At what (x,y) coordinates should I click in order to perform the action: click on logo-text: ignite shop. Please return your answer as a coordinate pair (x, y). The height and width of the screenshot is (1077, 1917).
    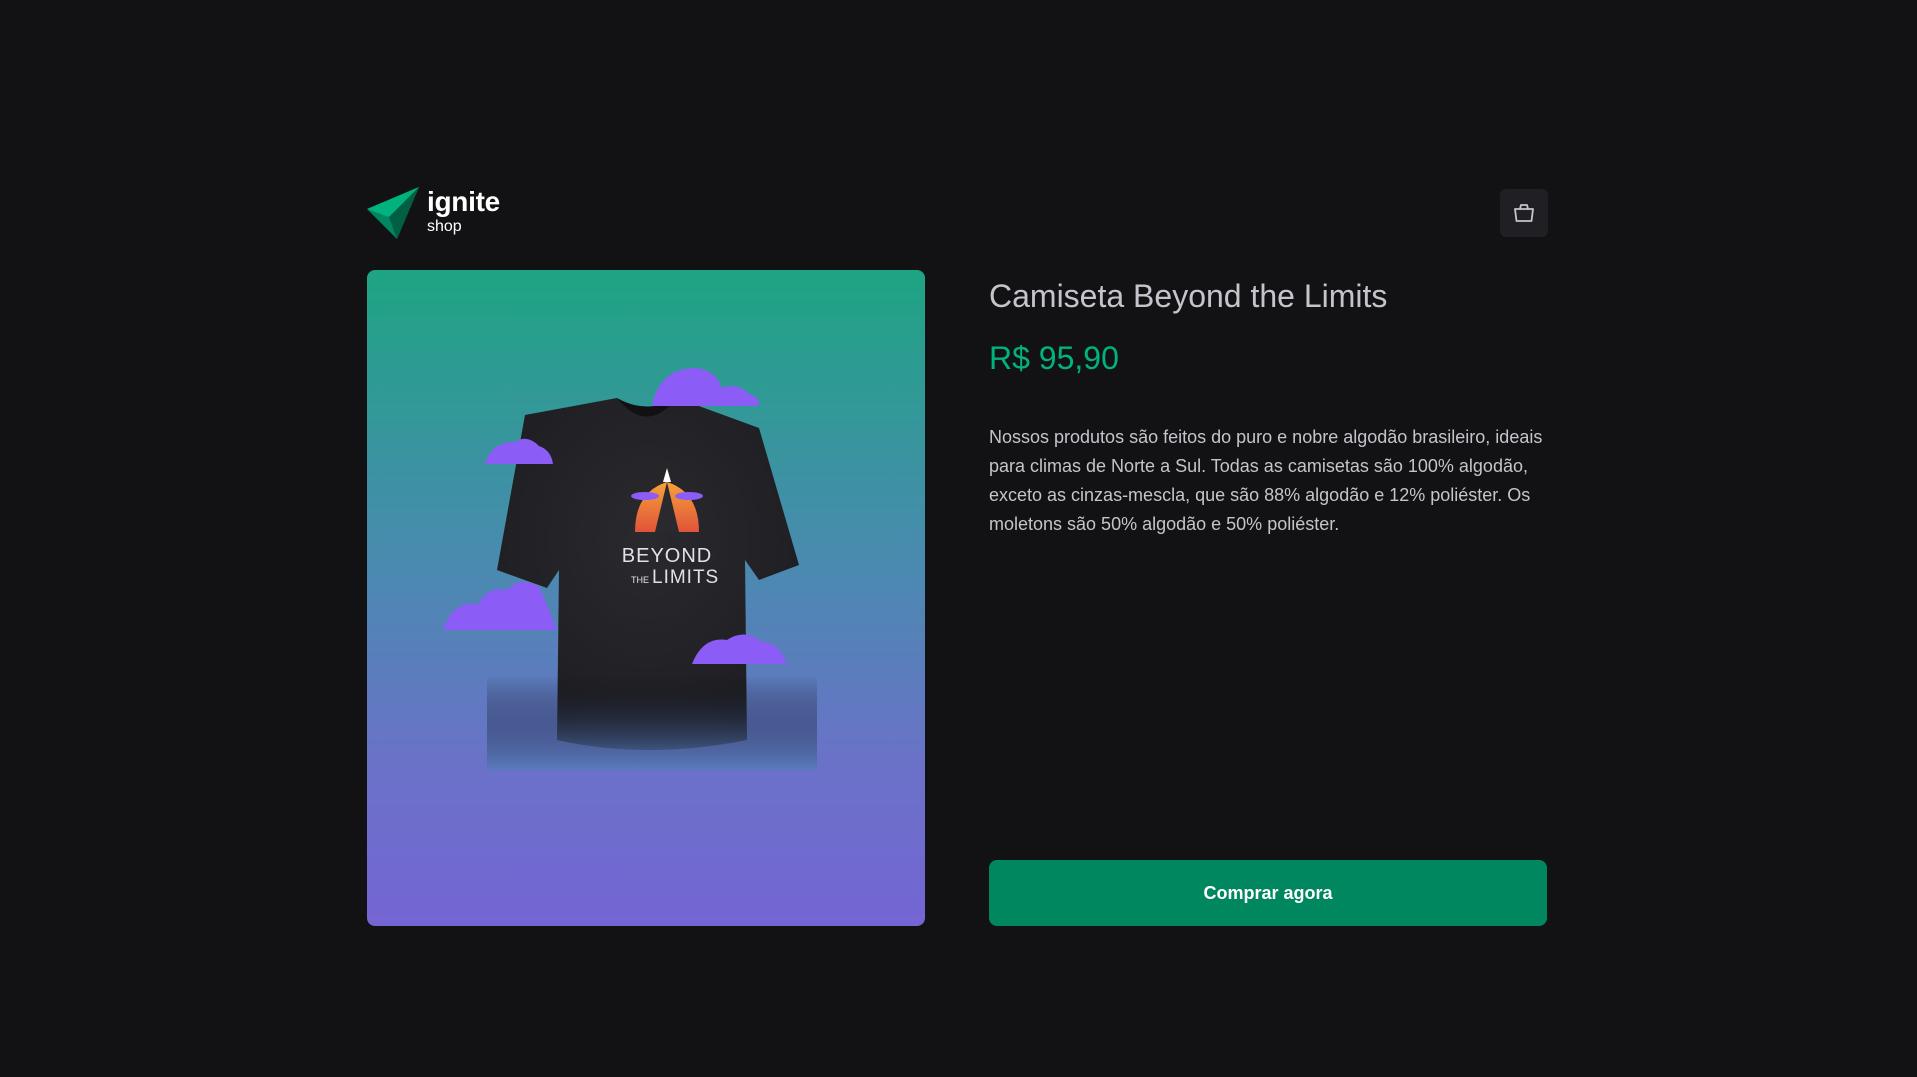
    Looking at the image, I should click on (463, 210).